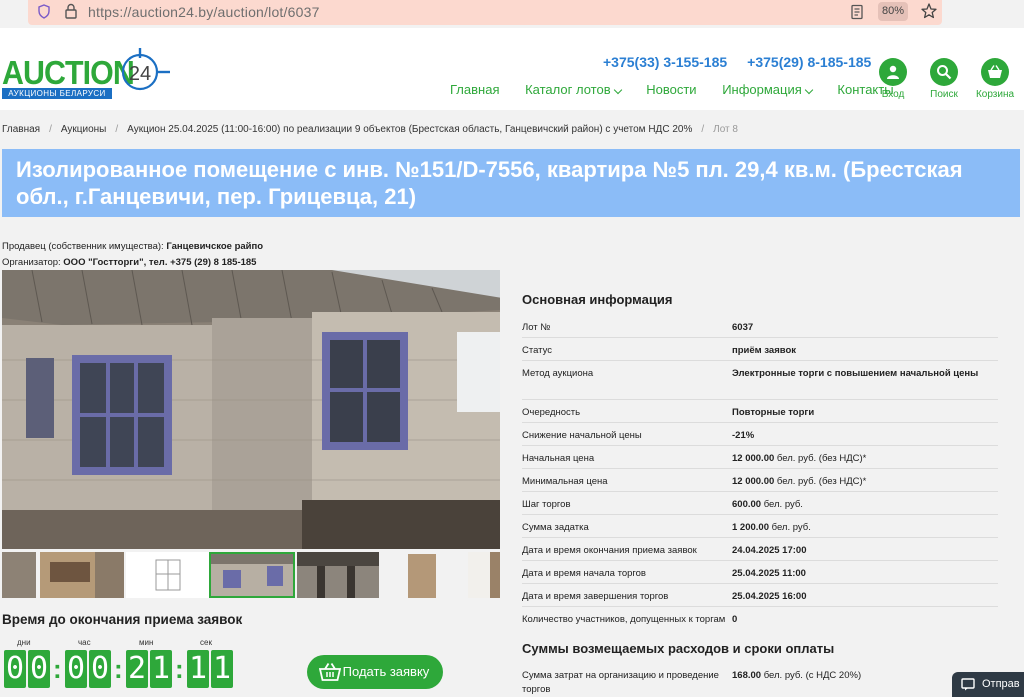  Describe the element at coordinates (743, 327) in the screenshot. I see `info-value-main: 6037` at that location.